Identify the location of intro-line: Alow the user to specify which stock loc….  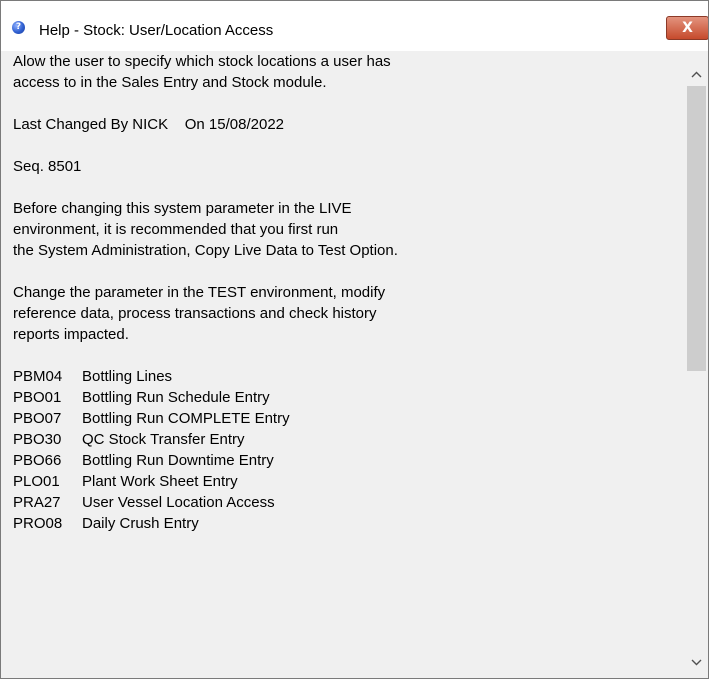
(202, 61).